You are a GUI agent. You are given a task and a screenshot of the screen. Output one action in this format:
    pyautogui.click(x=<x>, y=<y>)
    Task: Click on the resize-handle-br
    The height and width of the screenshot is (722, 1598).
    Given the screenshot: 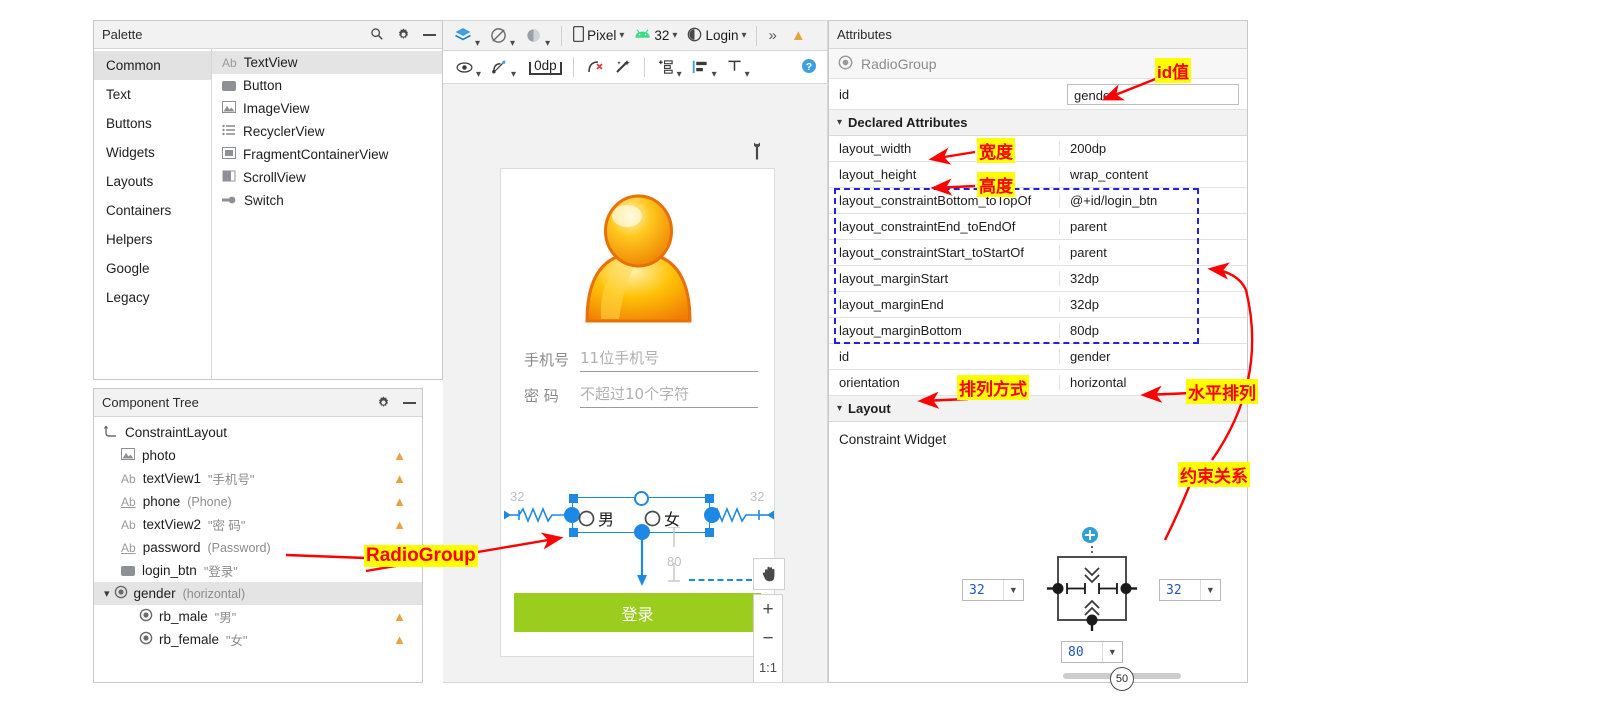 What is the action you would take?
    pyautogui.click(x=709, y=532)
    